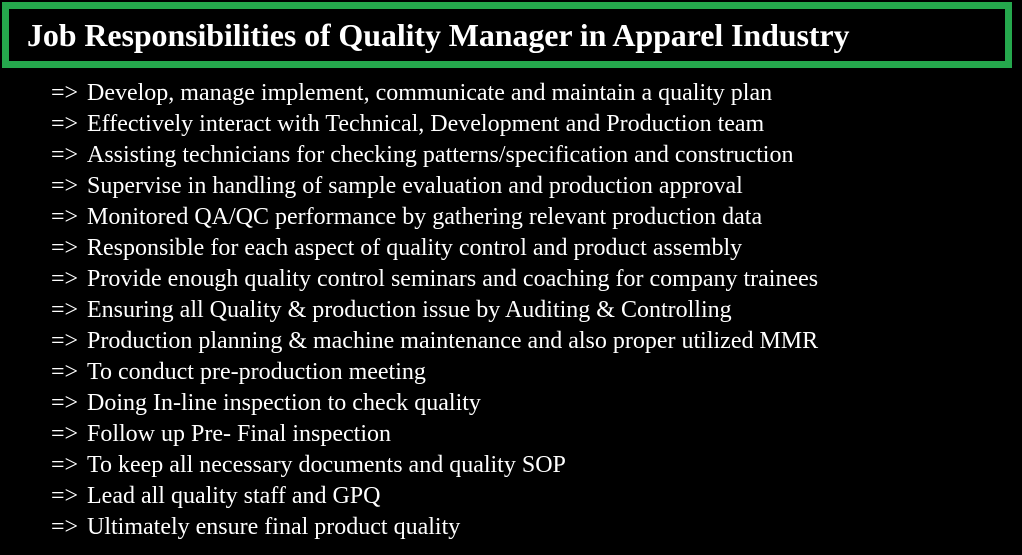 The height and width of the screenshot is (555, 1022). What do you see at coordinates (274, 527) in the screenshot?
I see `list-item-label: Ultimately ensure final product quality` at bounding box center [274, 527].